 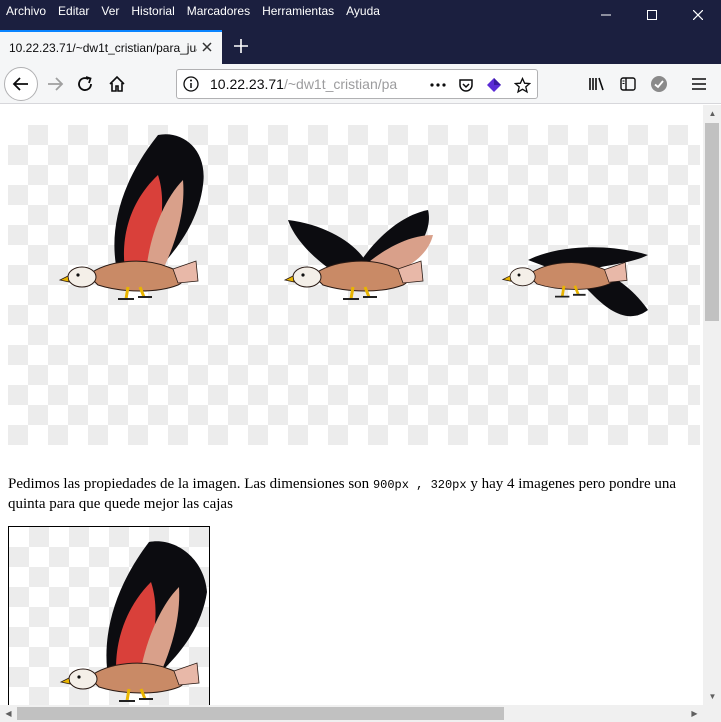 I want to click on maximize-icon, so click(x=652, y=15).